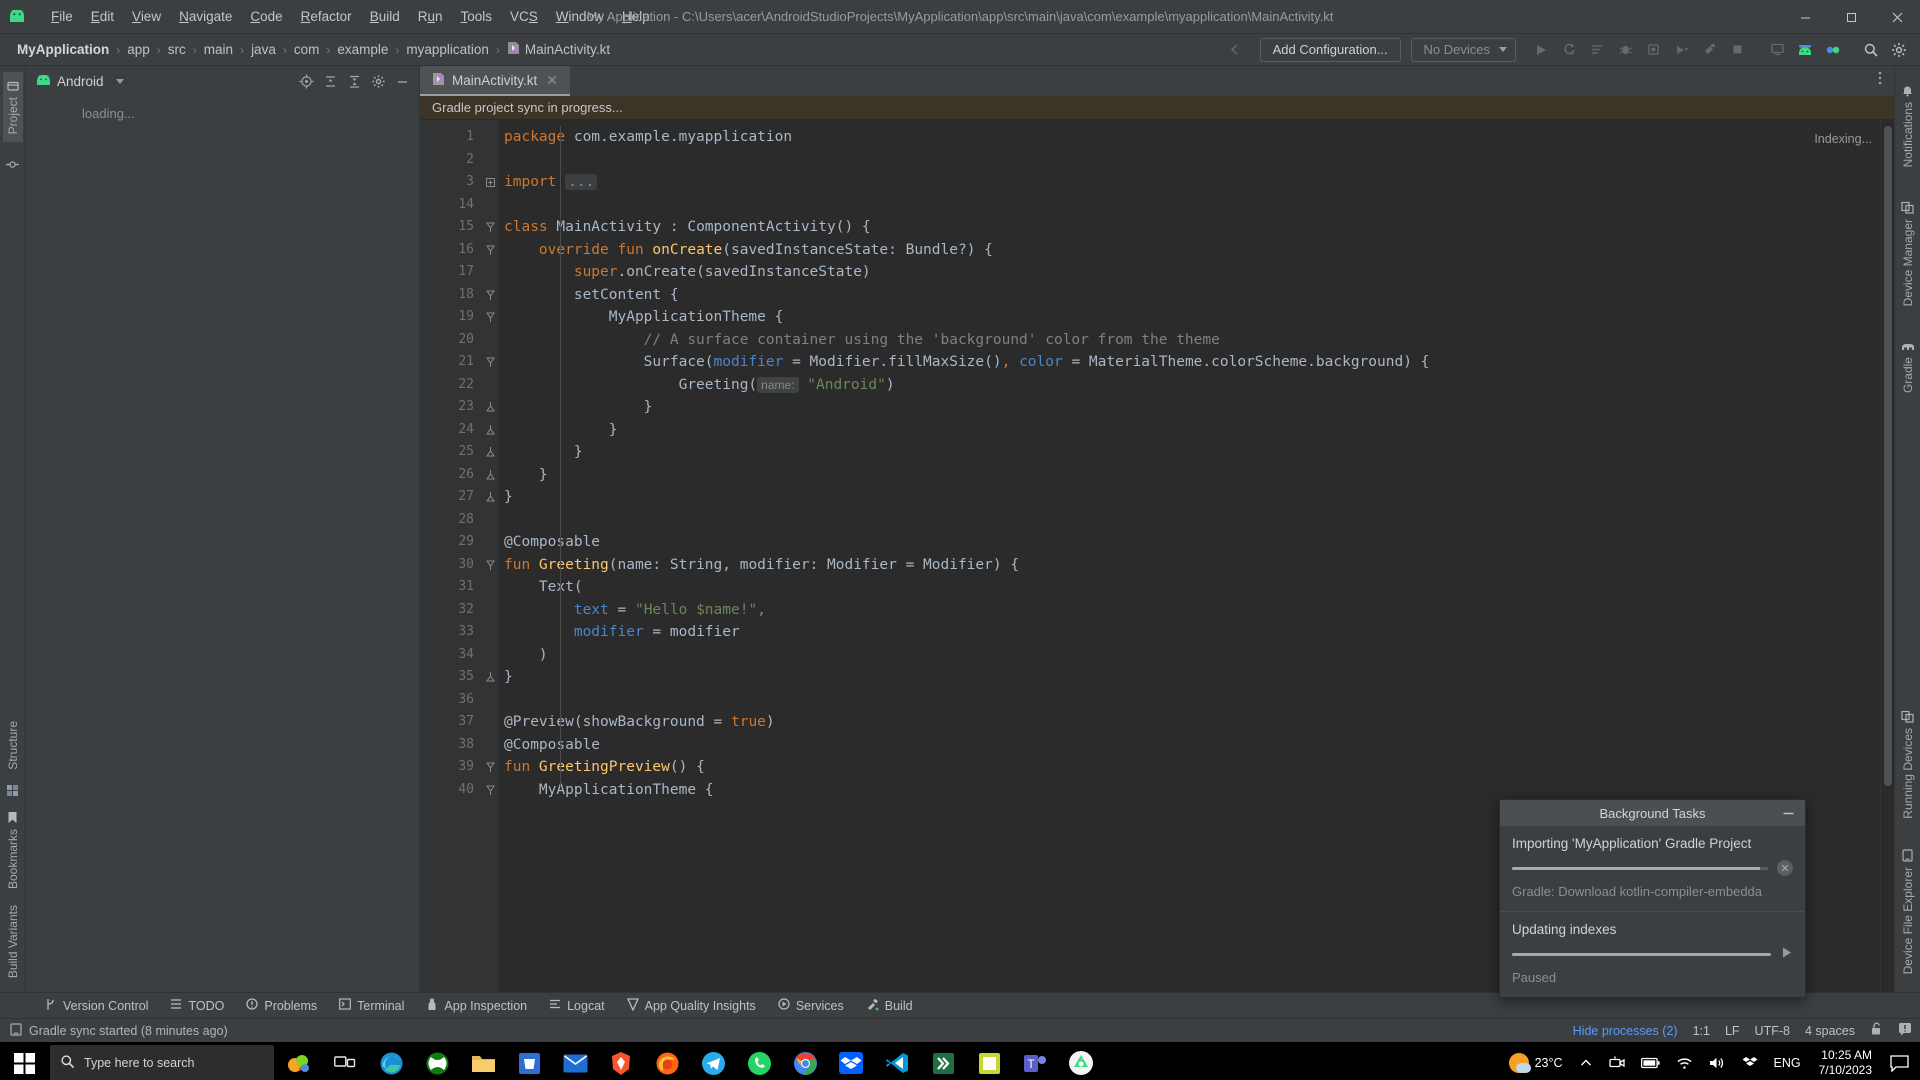  What do you see at coordinates (1189, 767) in the screenshot?
I see `code-line: fun GreetingPreview() {` at bounding box center [1189, 767].